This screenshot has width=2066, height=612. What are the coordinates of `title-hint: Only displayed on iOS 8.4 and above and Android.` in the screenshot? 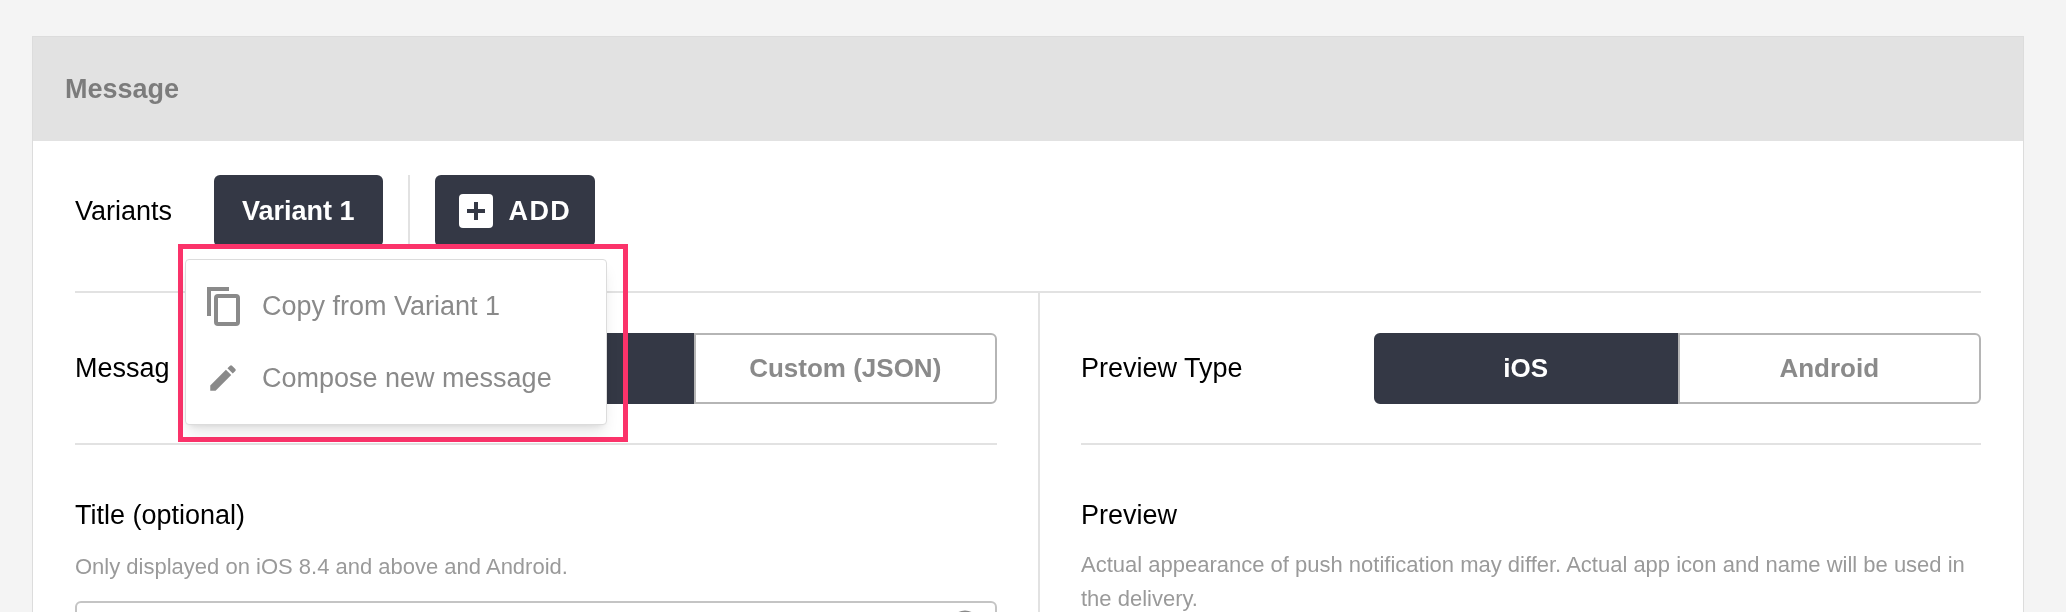 It's located at (322, 566).